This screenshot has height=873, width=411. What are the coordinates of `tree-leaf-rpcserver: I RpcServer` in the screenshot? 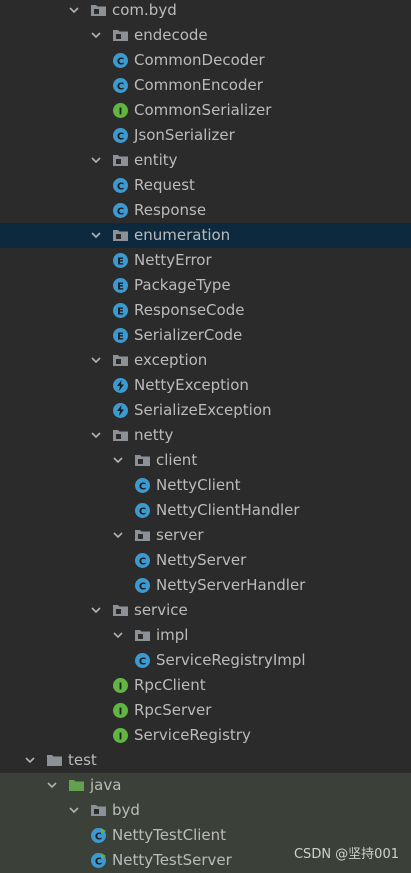 It's located at (205, 710).